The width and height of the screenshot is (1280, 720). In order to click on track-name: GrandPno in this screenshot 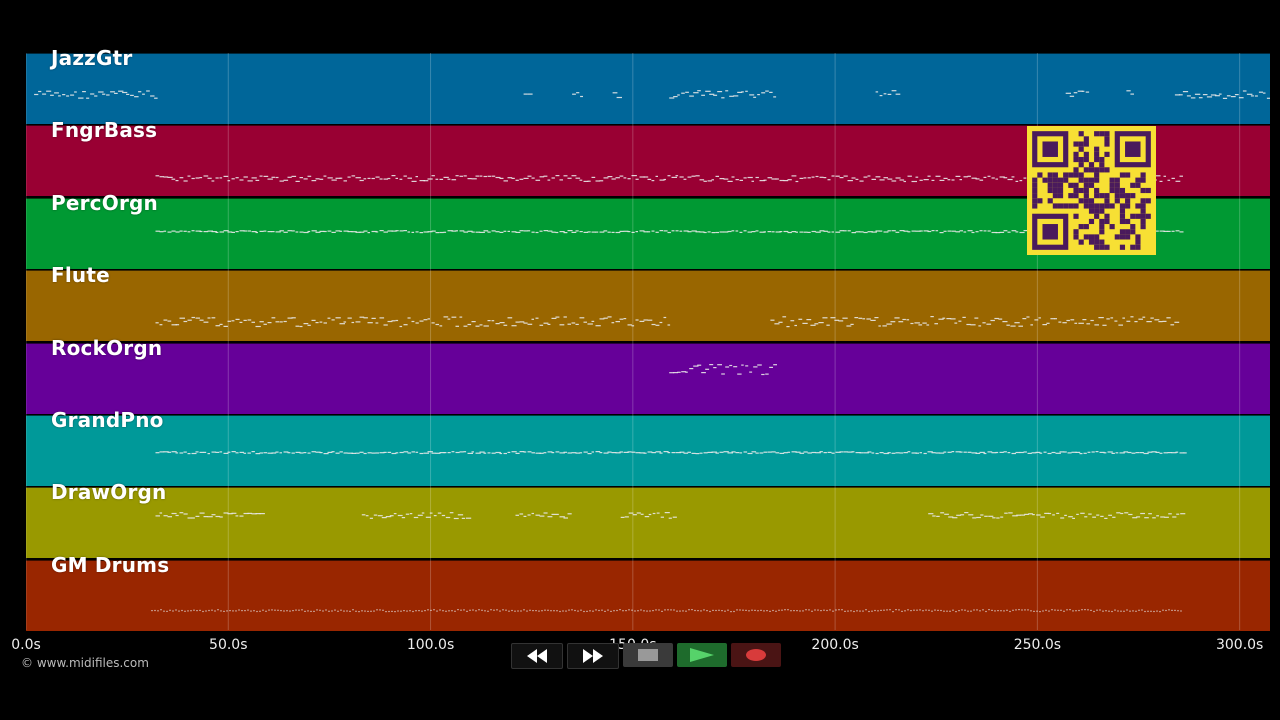, I will do `click(107, 420)`.